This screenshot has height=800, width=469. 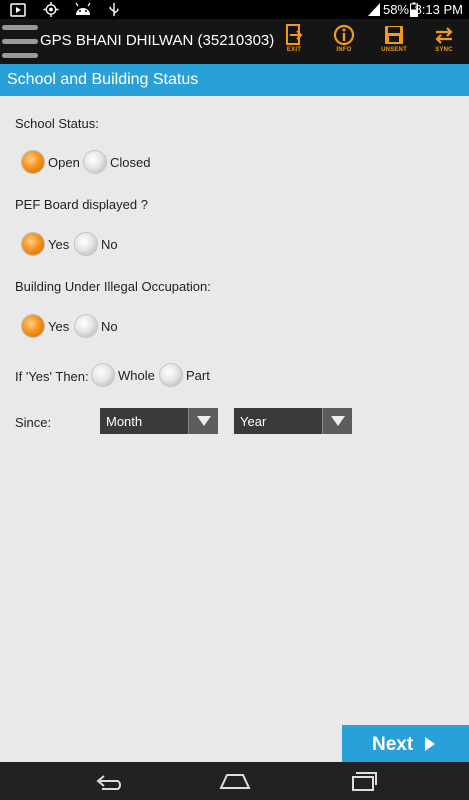 I want to click on drawer-menu-icon, so click(x=21, y=42).